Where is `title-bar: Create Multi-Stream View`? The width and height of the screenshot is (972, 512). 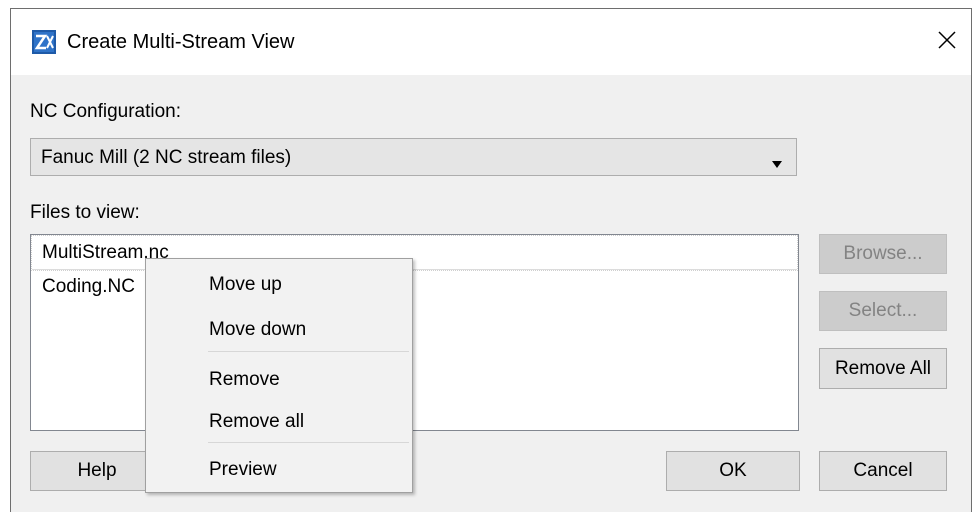 title-bar: Create Multi-Stream View is located at coordinates (491, 42).